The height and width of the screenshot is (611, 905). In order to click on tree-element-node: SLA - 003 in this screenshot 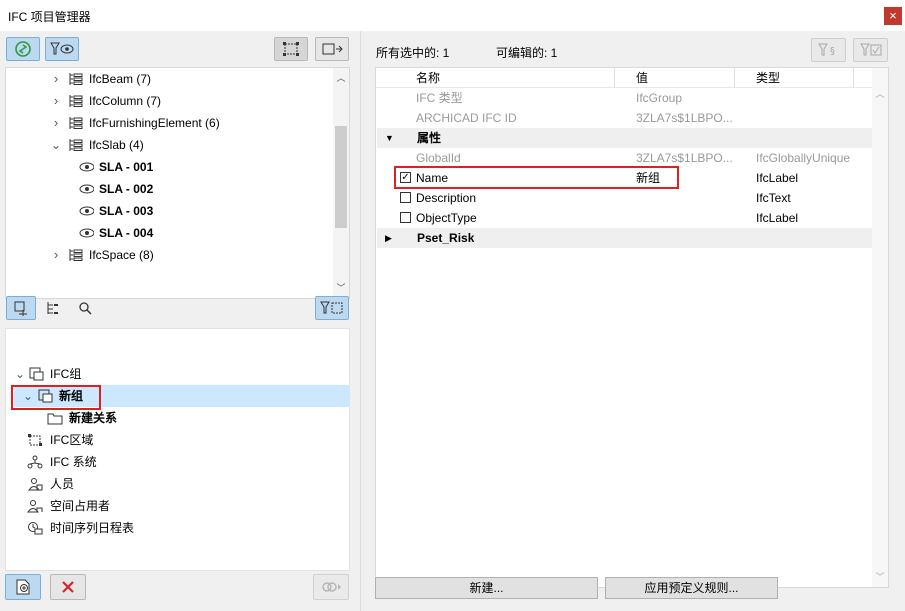, I will do `click(170, 211)`.